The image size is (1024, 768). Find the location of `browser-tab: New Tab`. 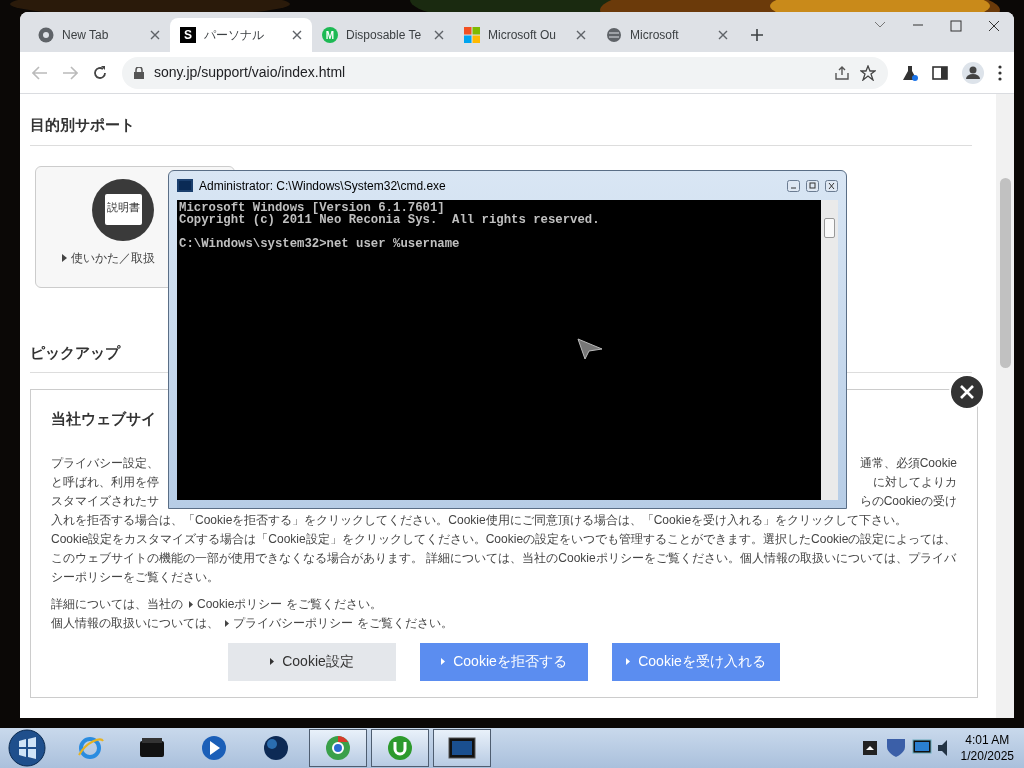

browser-tab: New Tab is located at coordinates (99, 35).